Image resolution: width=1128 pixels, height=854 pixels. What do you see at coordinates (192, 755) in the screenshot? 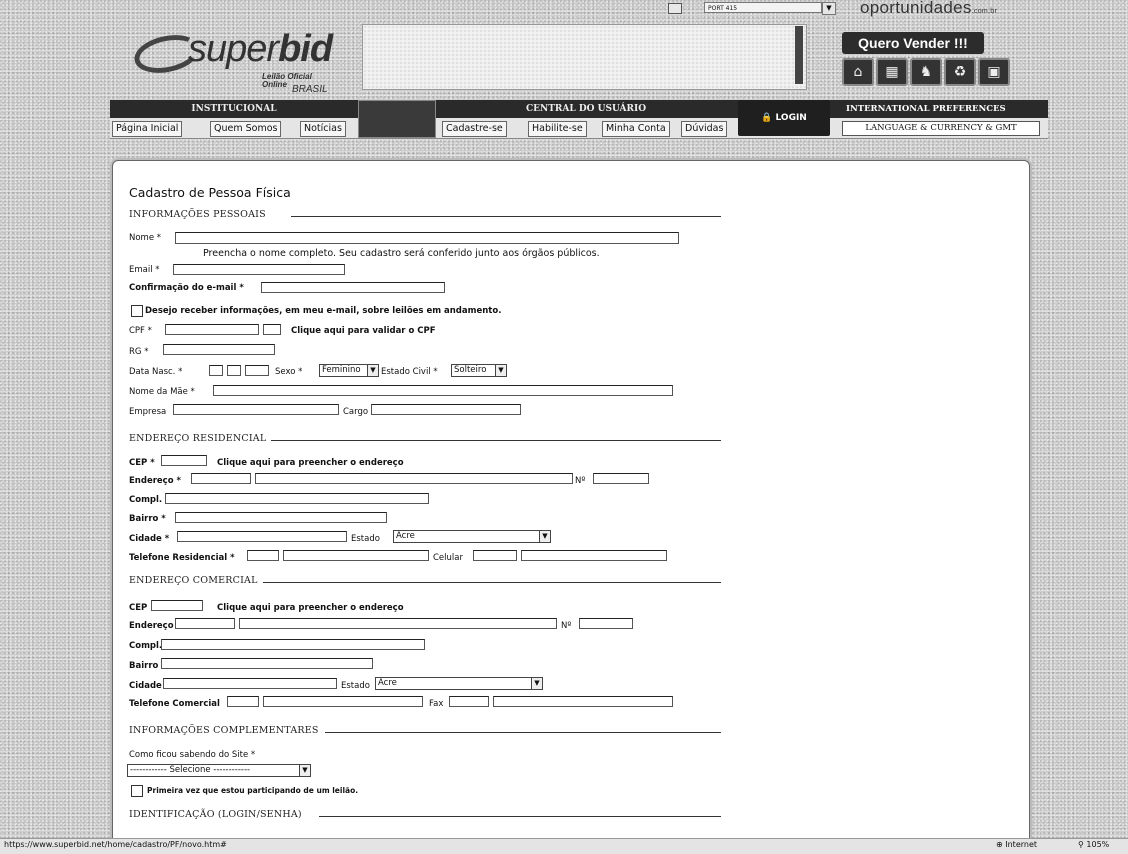
I see `como-ficou-label: Como ficou sabendo do Site *` at bounding box center [192, 755].